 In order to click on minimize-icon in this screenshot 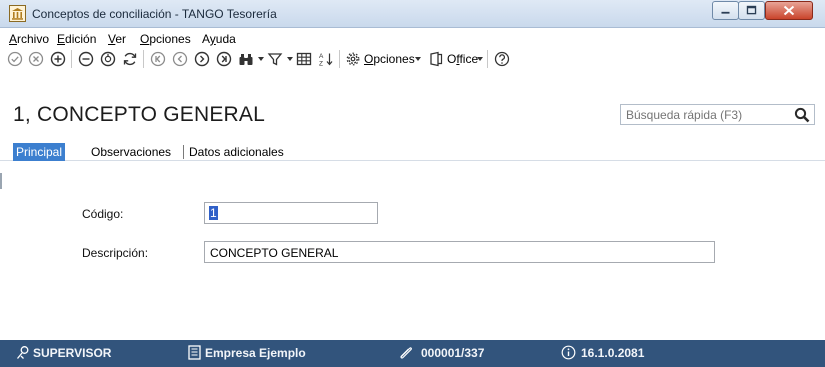, I will do `click(725, 12)`.